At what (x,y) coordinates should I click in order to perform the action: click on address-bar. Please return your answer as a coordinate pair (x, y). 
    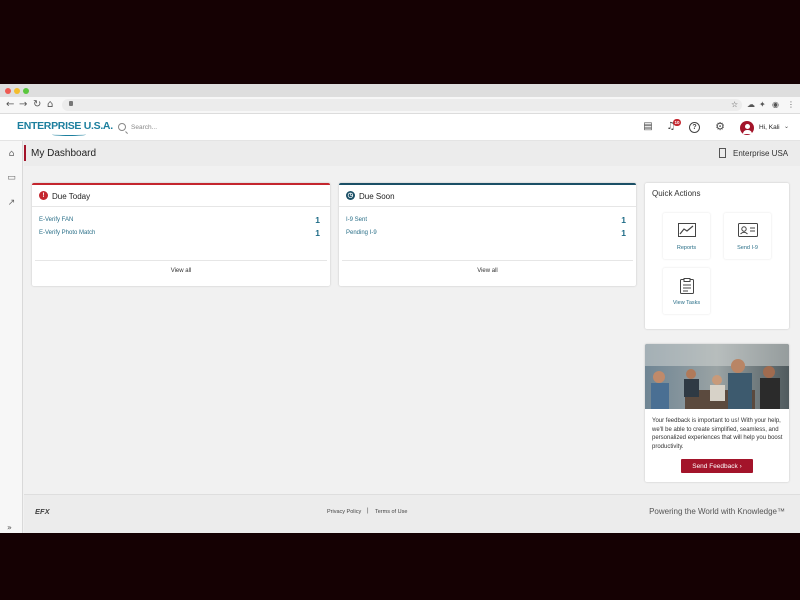
    Looking at the image, I should click on (402, 105).